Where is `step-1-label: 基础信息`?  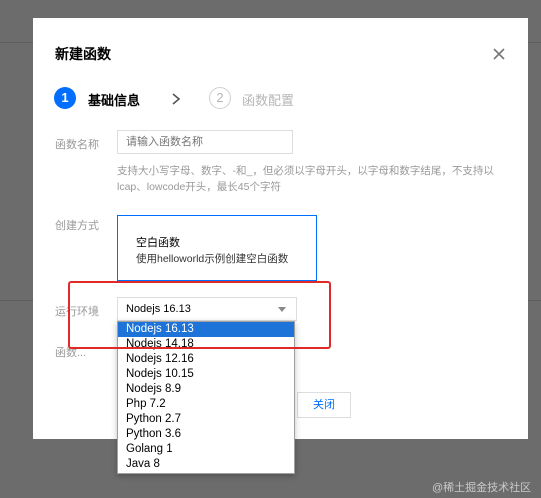 step-1-label: 基础信息 is located at coordinates (114, 100).